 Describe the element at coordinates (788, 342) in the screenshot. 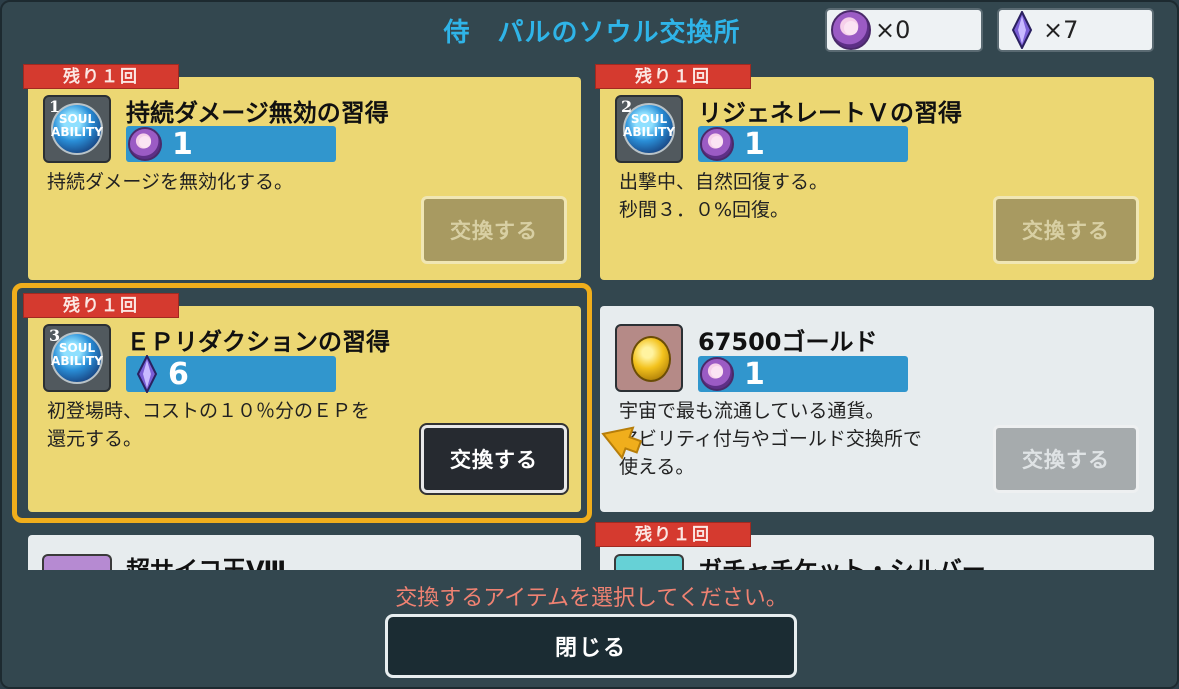

I see `item-name: 67500ゴールド` at that location.